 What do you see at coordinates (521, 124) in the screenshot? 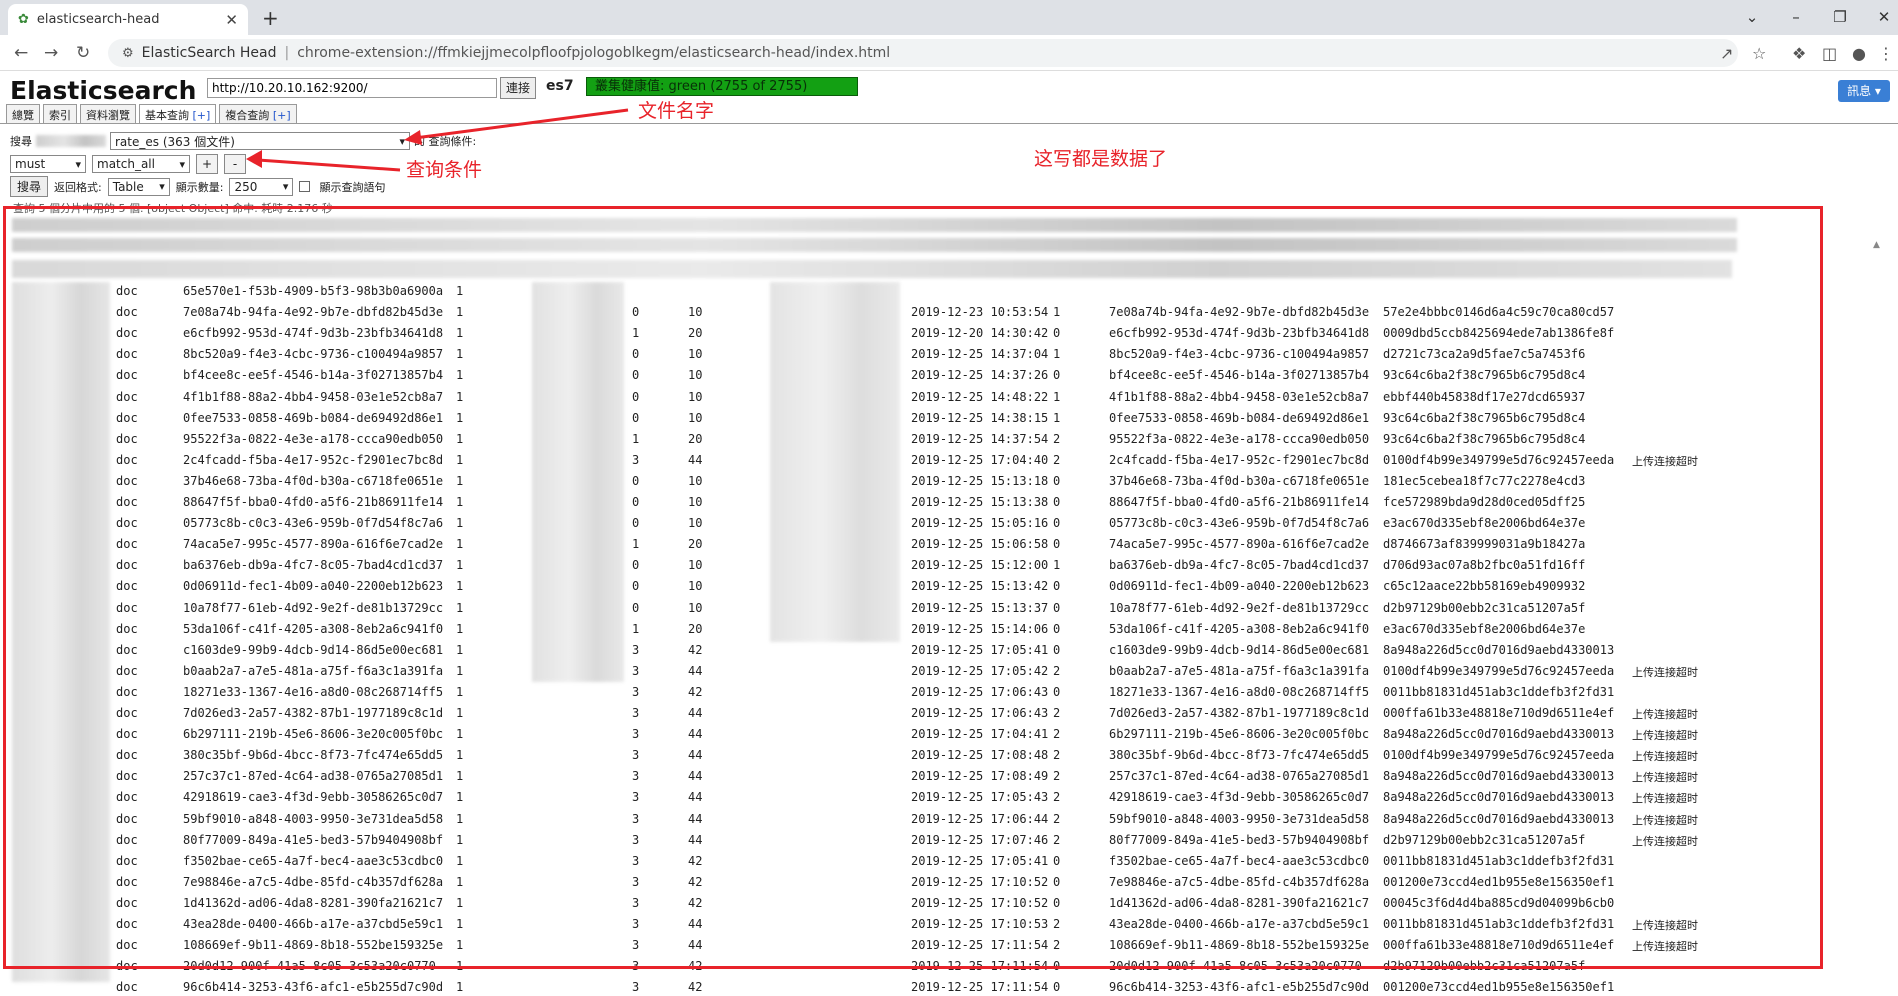
I see `arrow-to-index-select` at bounding box center [521, 124].